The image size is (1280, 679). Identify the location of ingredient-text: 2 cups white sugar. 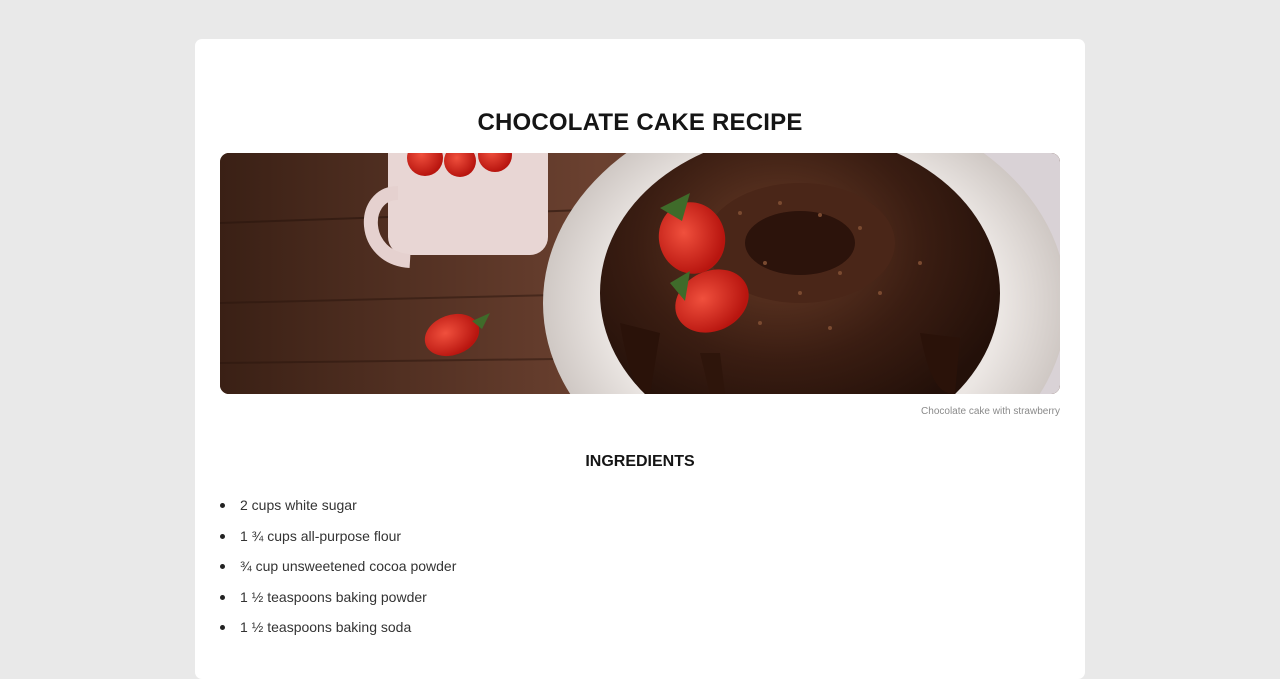
(298, 505).